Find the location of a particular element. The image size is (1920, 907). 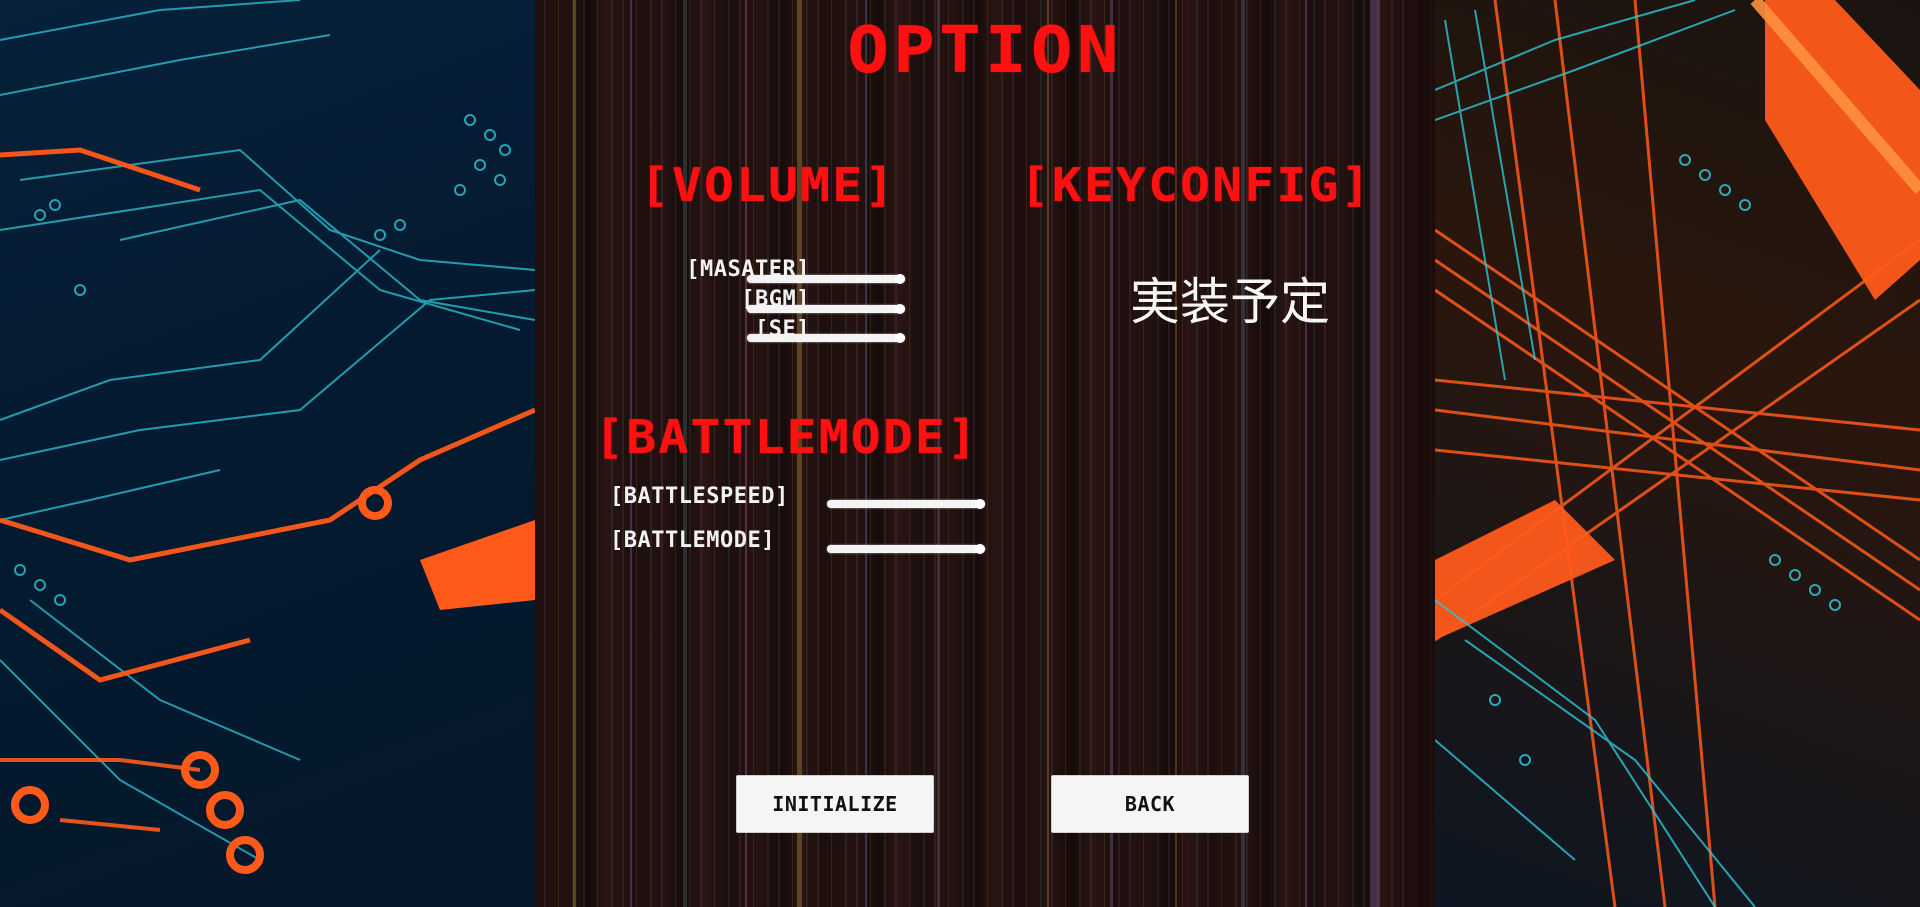

keyconfig-heading: [KEYCONFIG] is located at coordinates (1196, 185).